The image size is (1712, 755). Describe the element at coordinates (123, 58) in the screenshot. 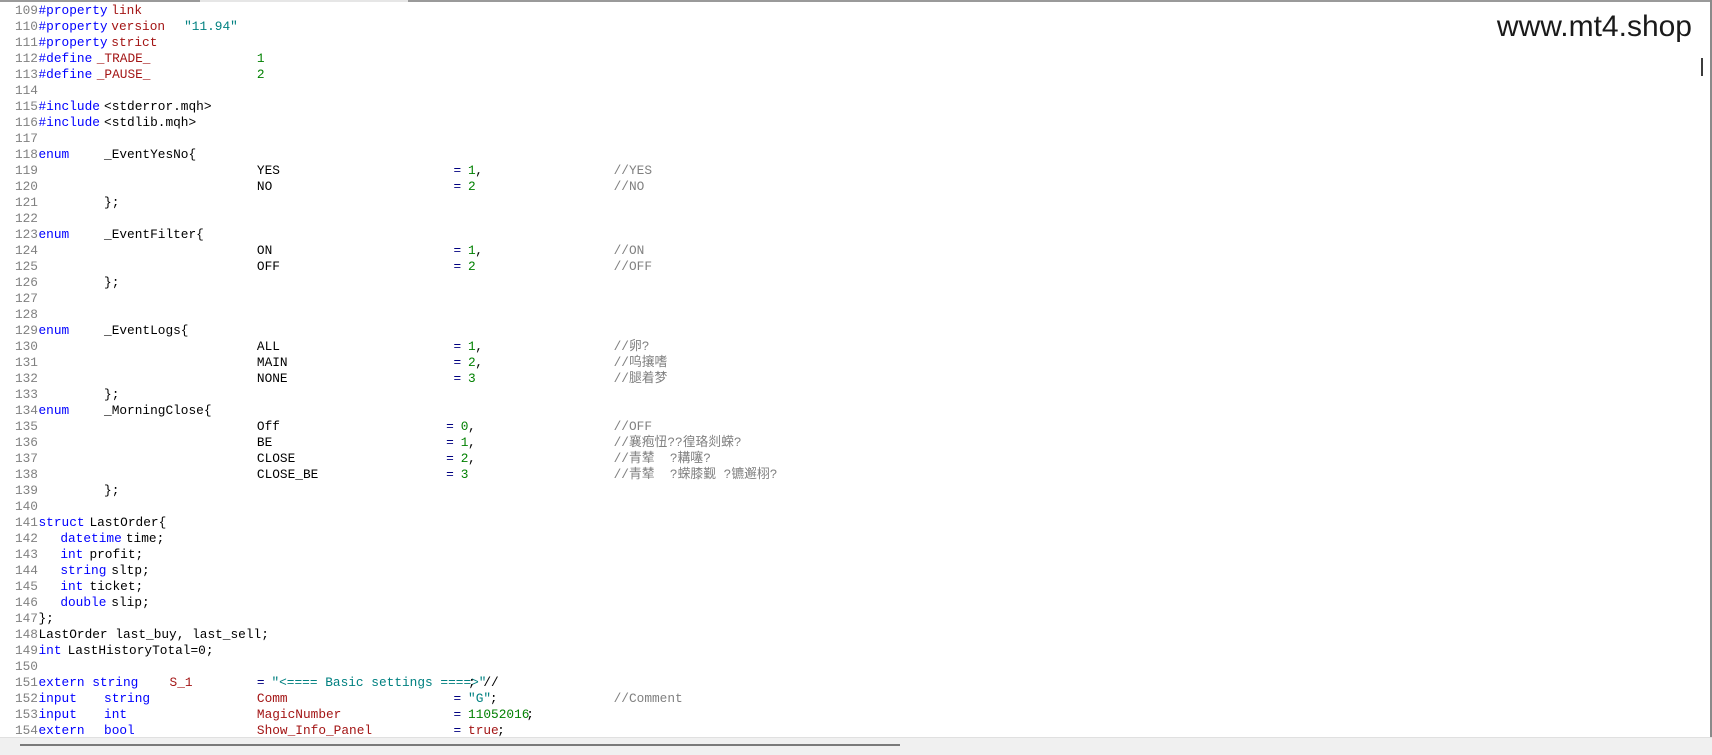

I see `code-token: _TRADE_` at that location.